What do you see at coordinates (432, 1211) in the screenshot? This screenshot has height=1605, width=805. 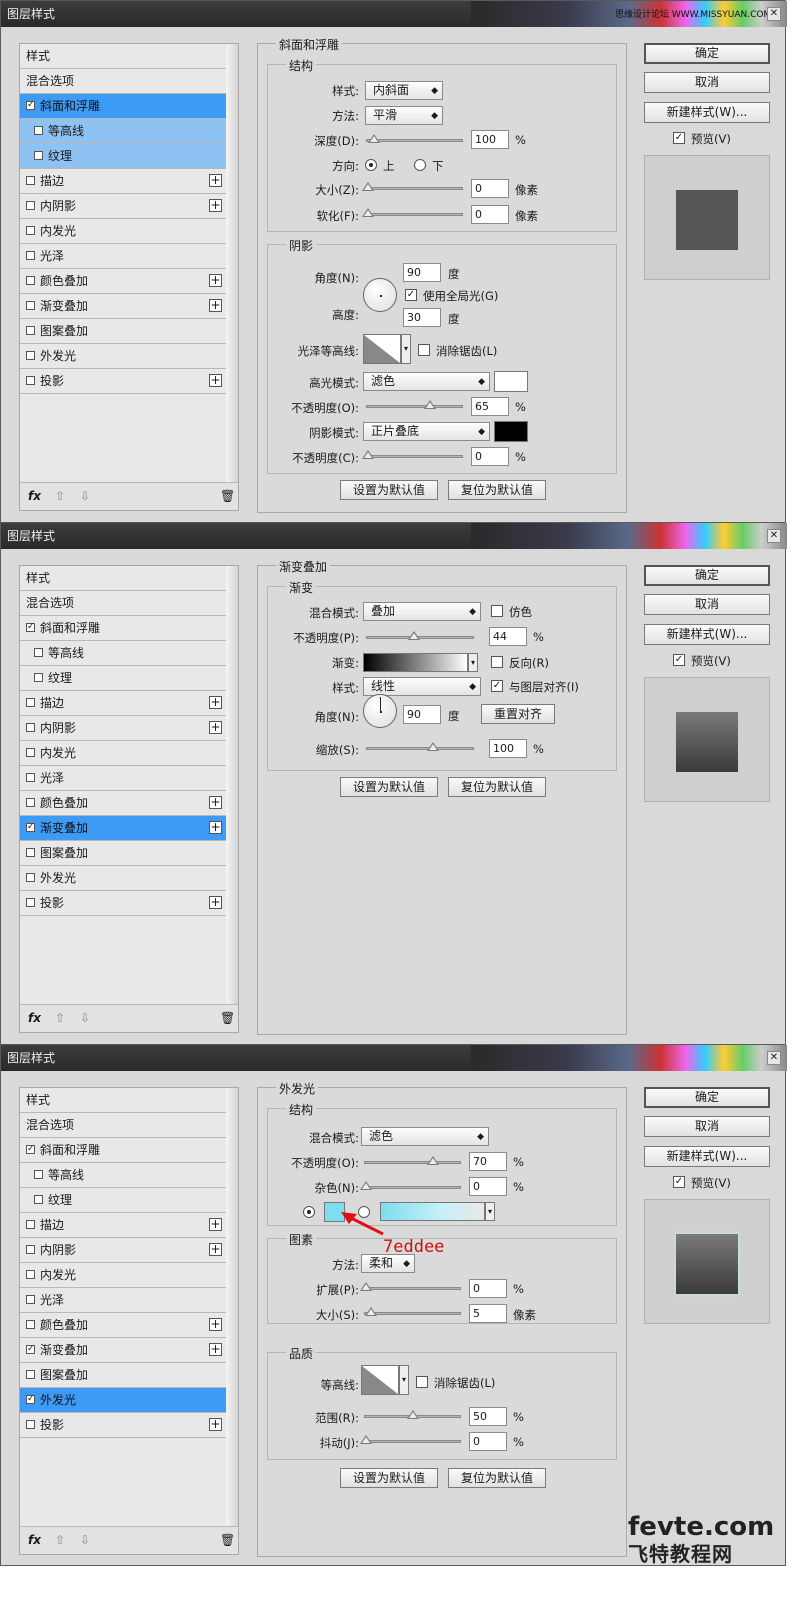 I see `glow-gradient-preview` at bounding box center [432, 1211].